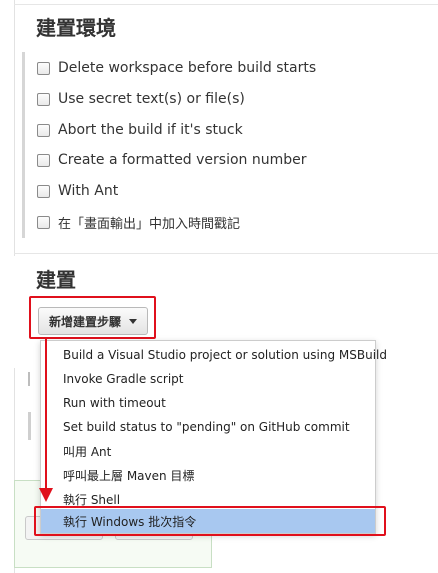  What do you see at coordinates (226, 253) in the screenshot?
I see `section-divider` at bounding box center [226, 253].